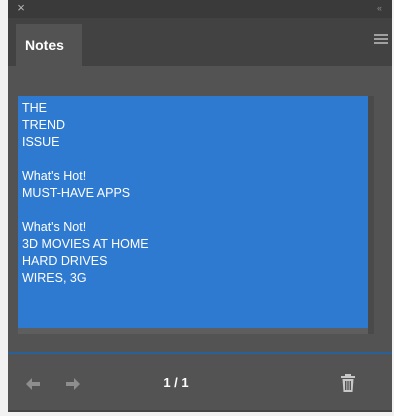 This screenshot has width=394, height=416. I want to click on panel-menu-icon, so click(381, 40).